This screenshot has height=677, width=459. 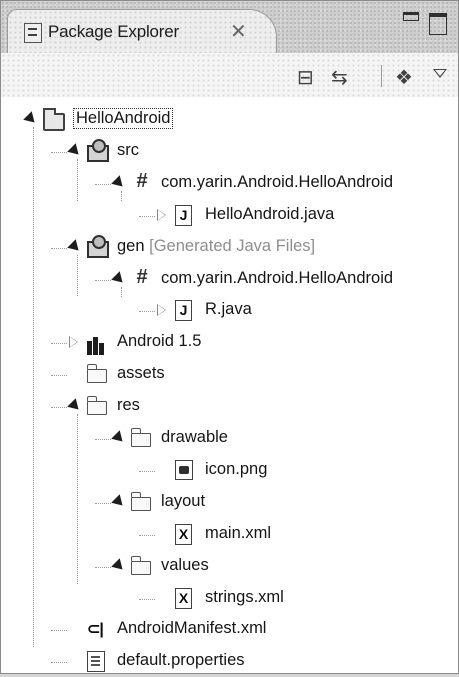 I want to click on tab-title: Package Explorer, so click(x=113, y=31).